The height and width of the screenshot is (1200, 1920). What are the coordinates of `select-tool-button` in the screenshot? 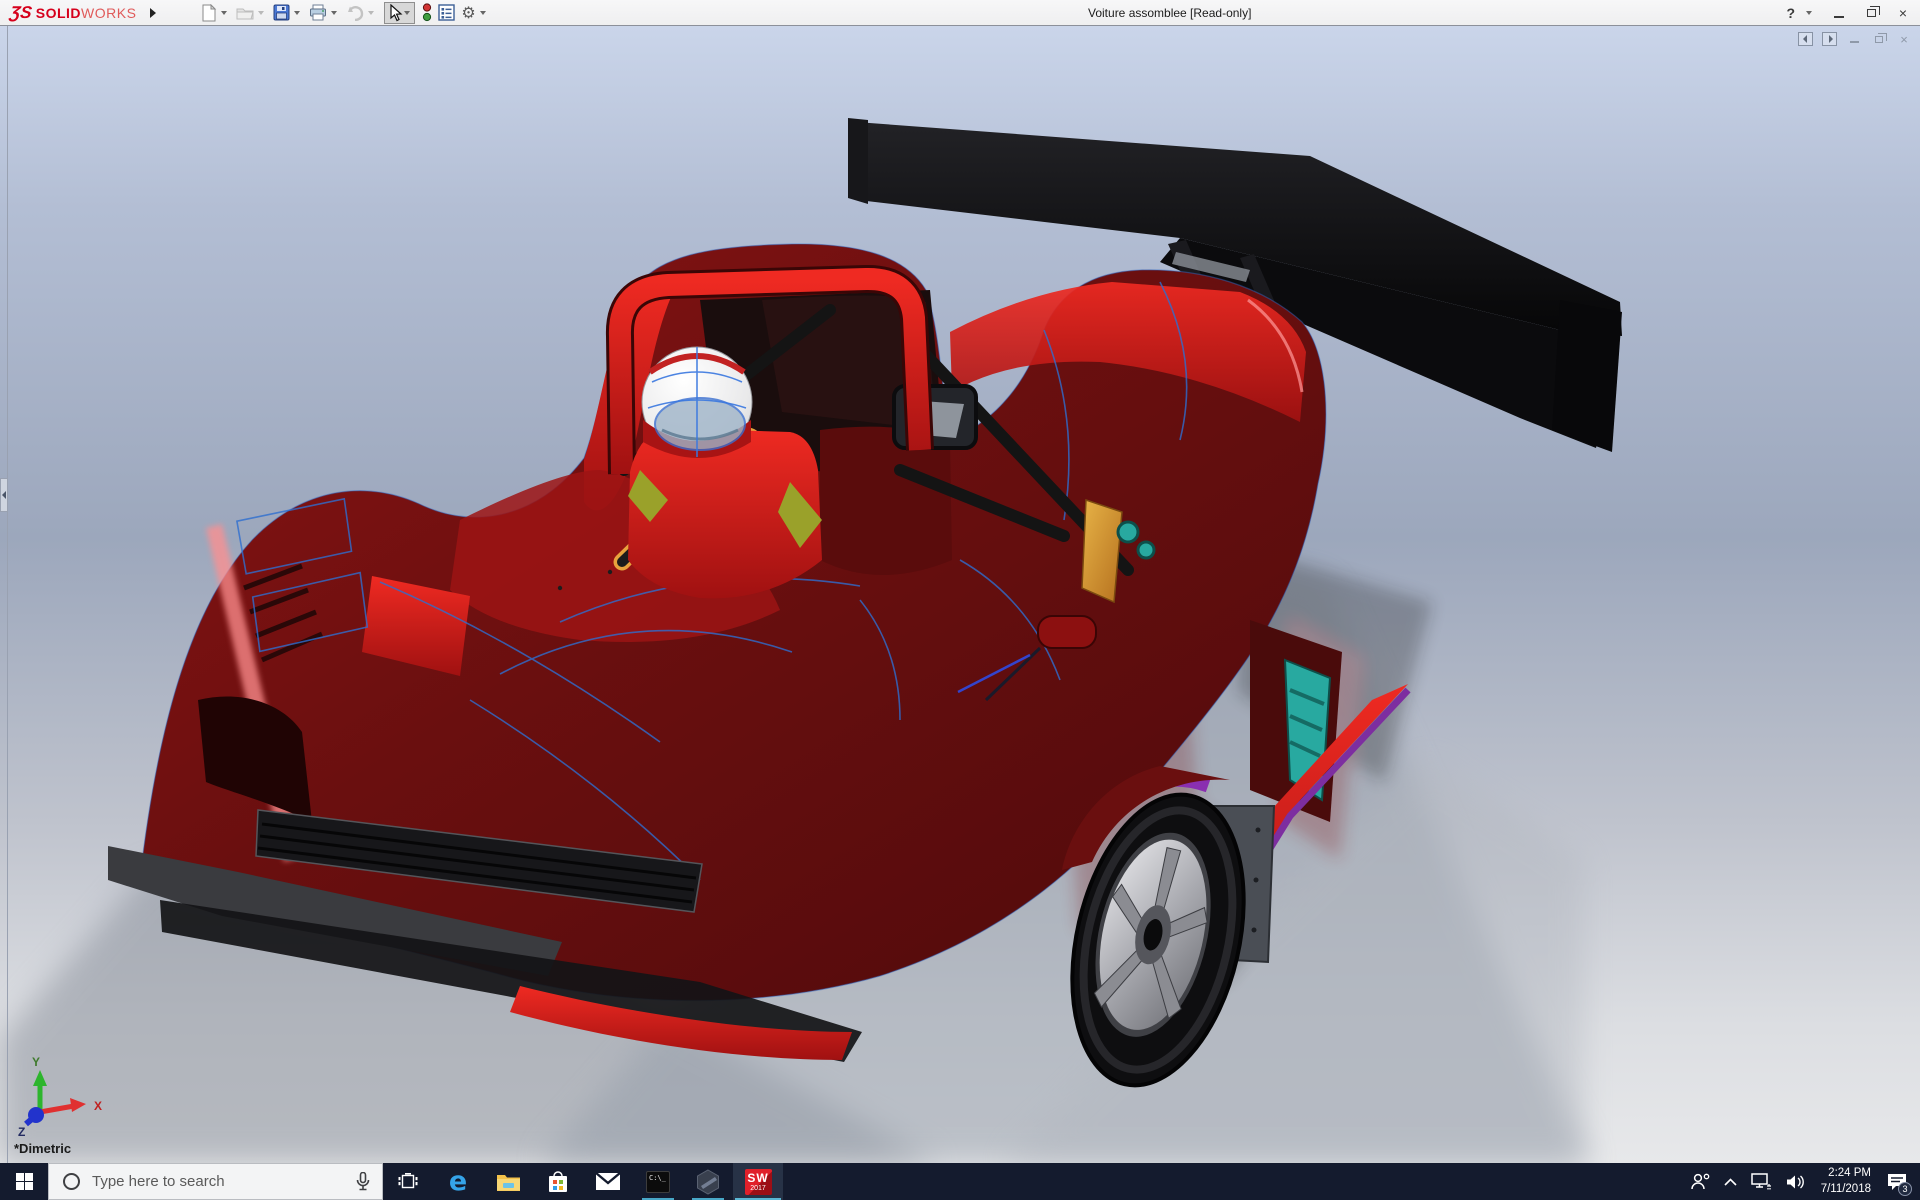 It's located at (400, 12).